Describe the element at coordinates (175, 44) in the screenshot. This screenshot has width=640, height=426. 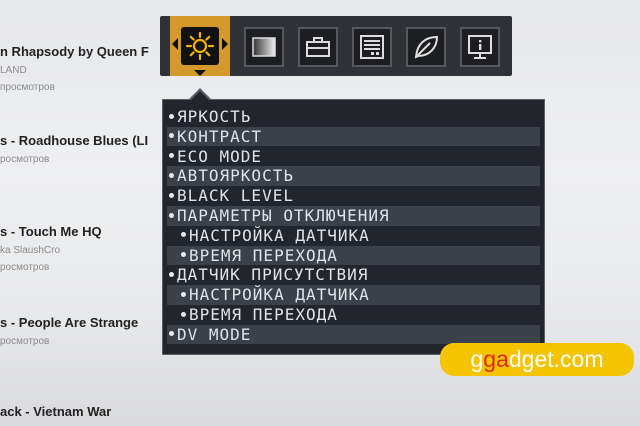
I see `arrow-left-icon` at that location.